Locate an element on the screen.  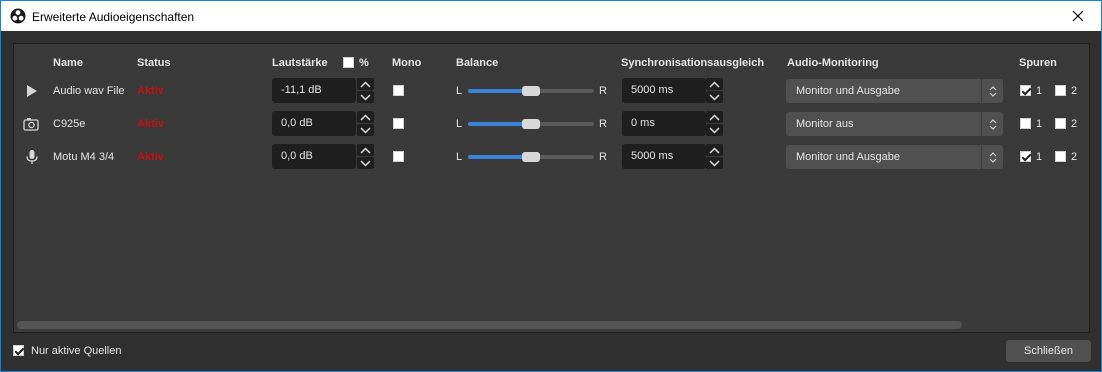
microphone-icon is located at coordinates (32, 157).